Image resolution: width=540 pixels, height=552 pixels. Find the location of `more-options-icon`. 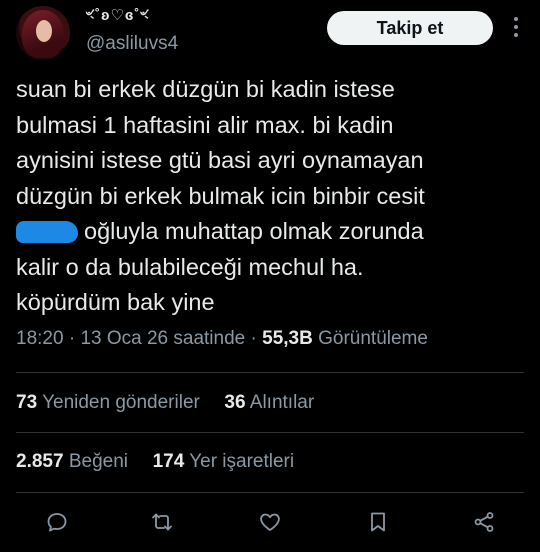

more-options-icon is located at coordinates (516, 27).